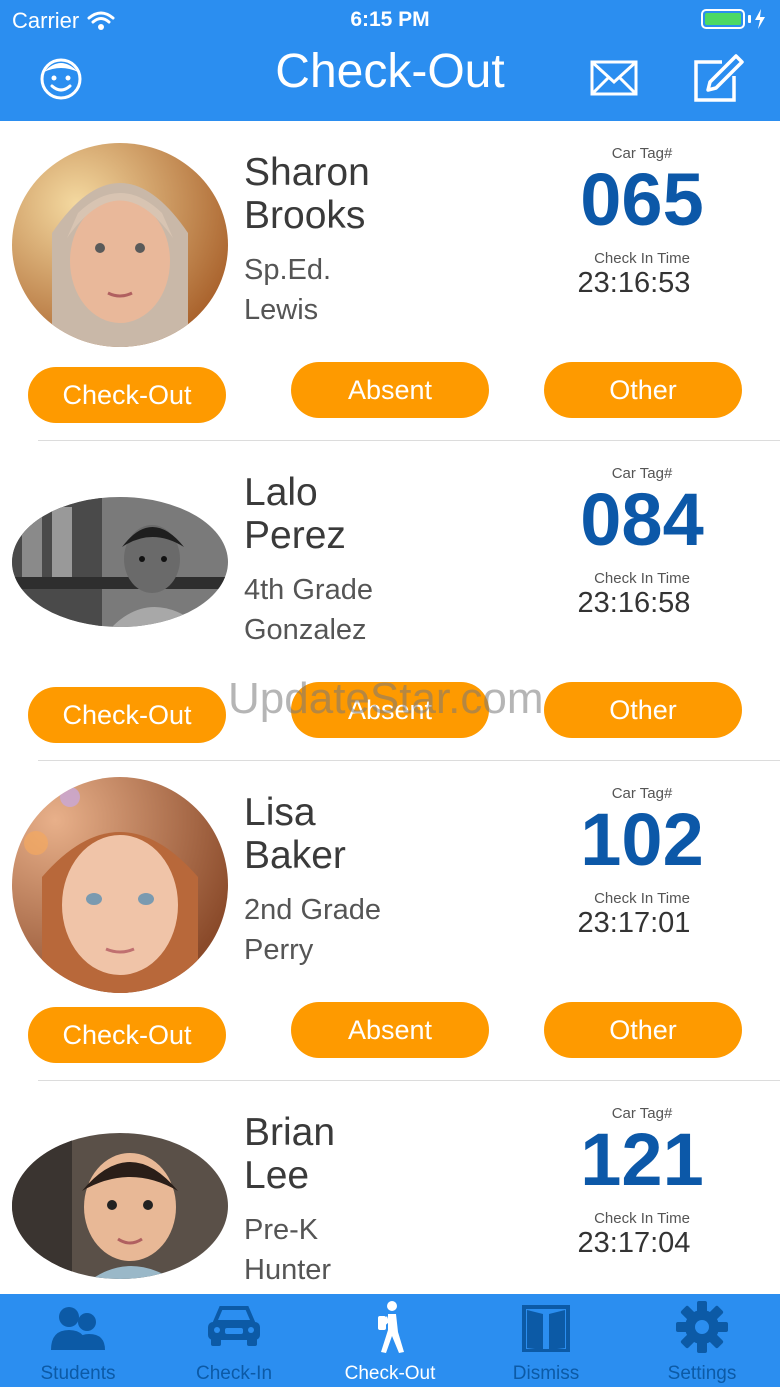  Describe the element at coordinates (279, 950) in the screenshot. I see `teacher-label: Perry` at that location.